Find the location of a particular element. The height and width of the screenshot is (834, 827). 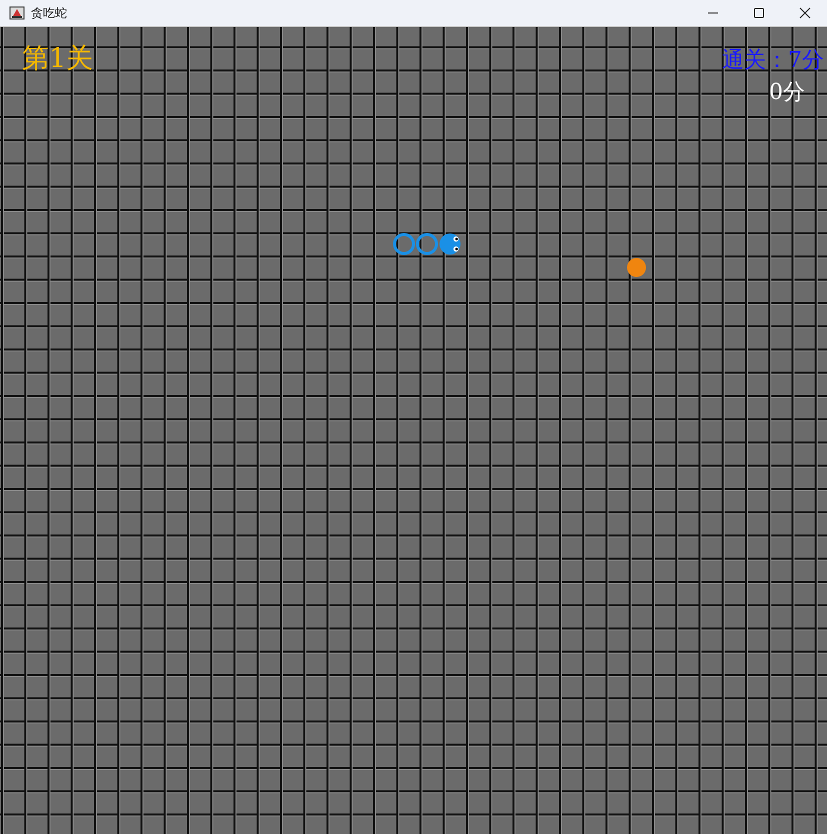

window-title: 贪吃蛇 is located at coordinates (49, 13).